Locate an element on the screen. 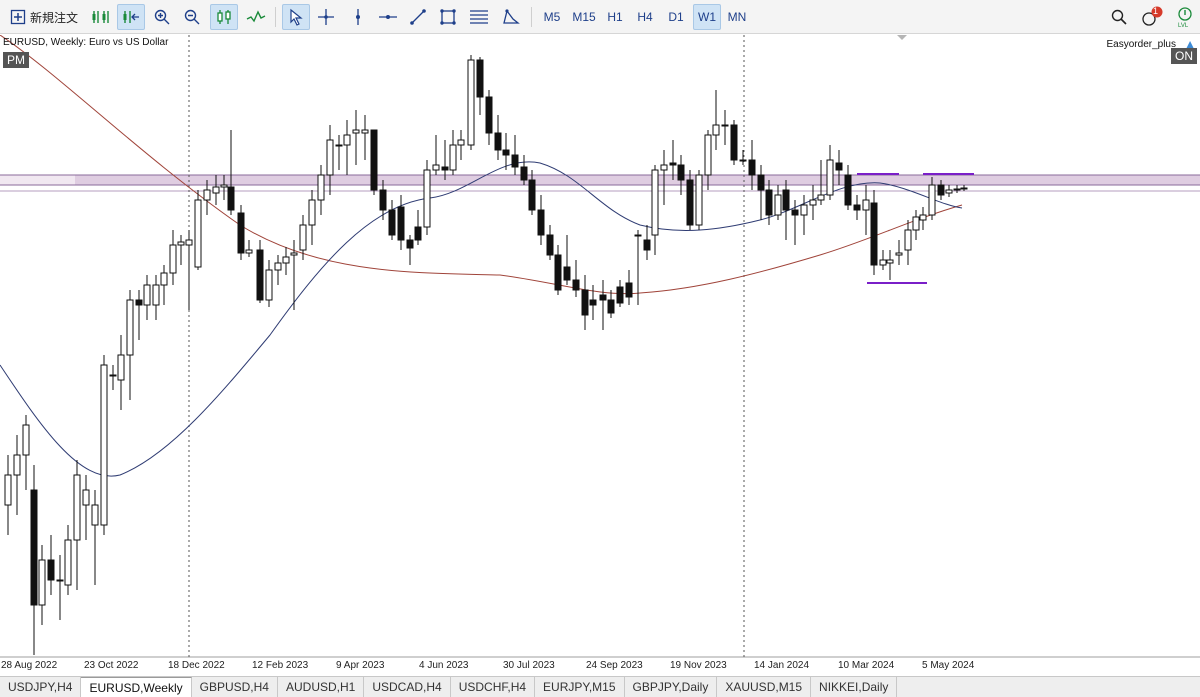  x-tick-label: 19 Nov 2023 is located at coordinates (698, 665).